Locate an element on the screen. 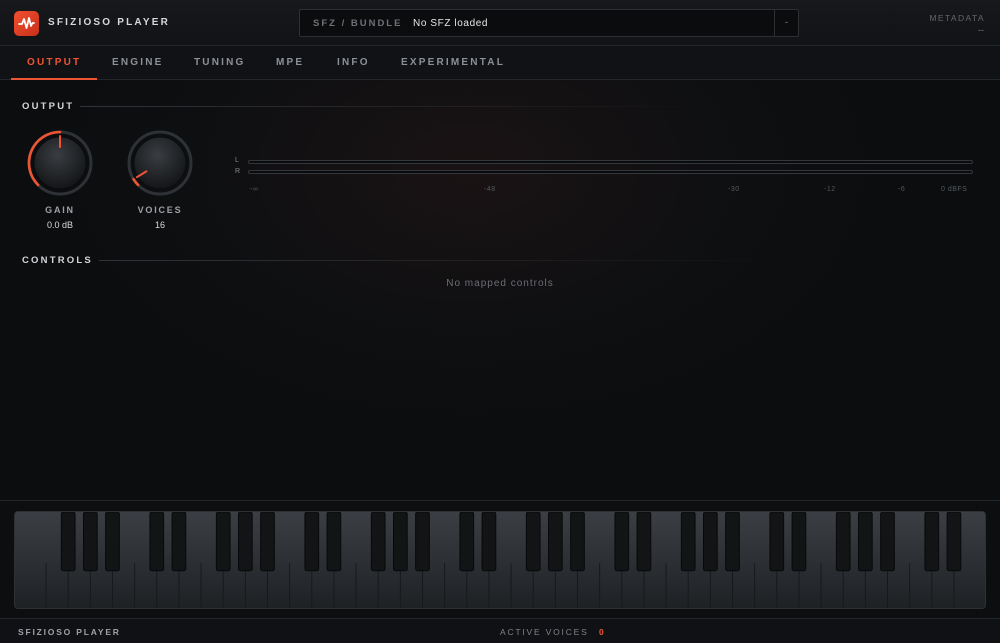 Image resolution: width=1000 pixels, height=643 pixels. sfz-bundle-selector: SFZ / BUNDLE No SFZ loaded - is located at coordinates (549, 23).